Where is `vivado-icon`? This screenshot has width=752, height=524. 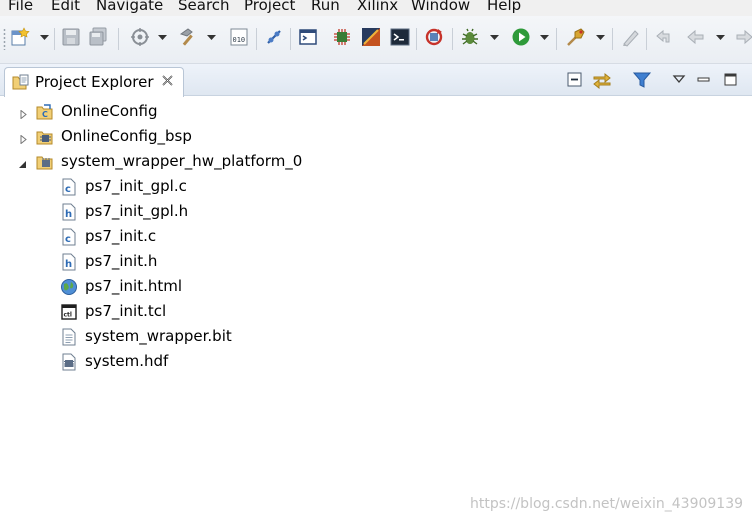 vivado-icon is located at coordinates (371, 37).